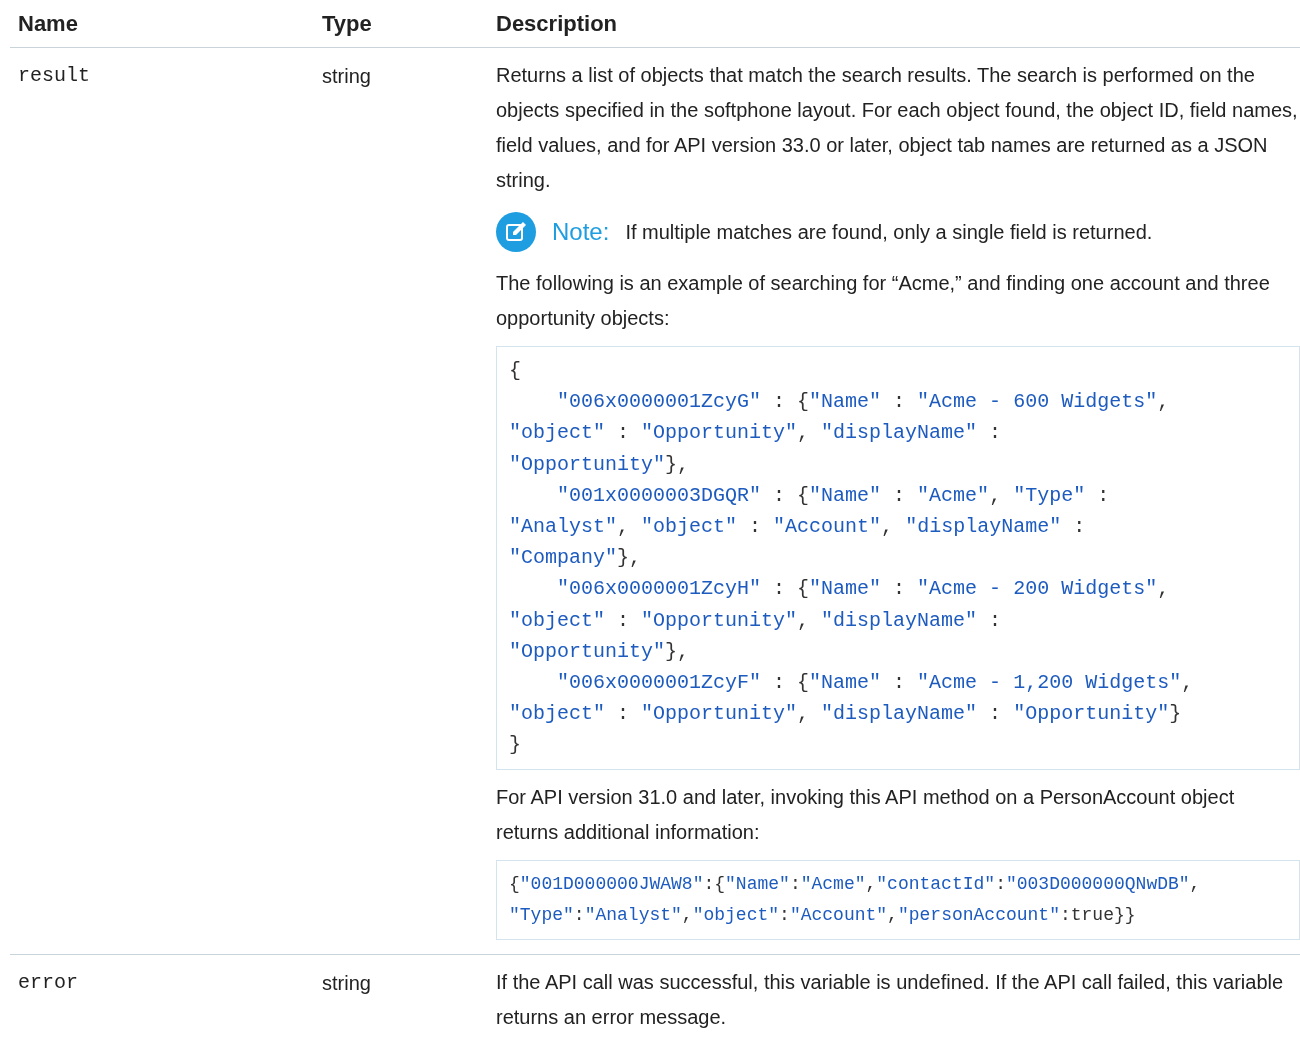  Describe the element at coordinates (889, 232) in the screenshot. I see `note-text: If multiple matches are found, only a single field is returned.` at that location.